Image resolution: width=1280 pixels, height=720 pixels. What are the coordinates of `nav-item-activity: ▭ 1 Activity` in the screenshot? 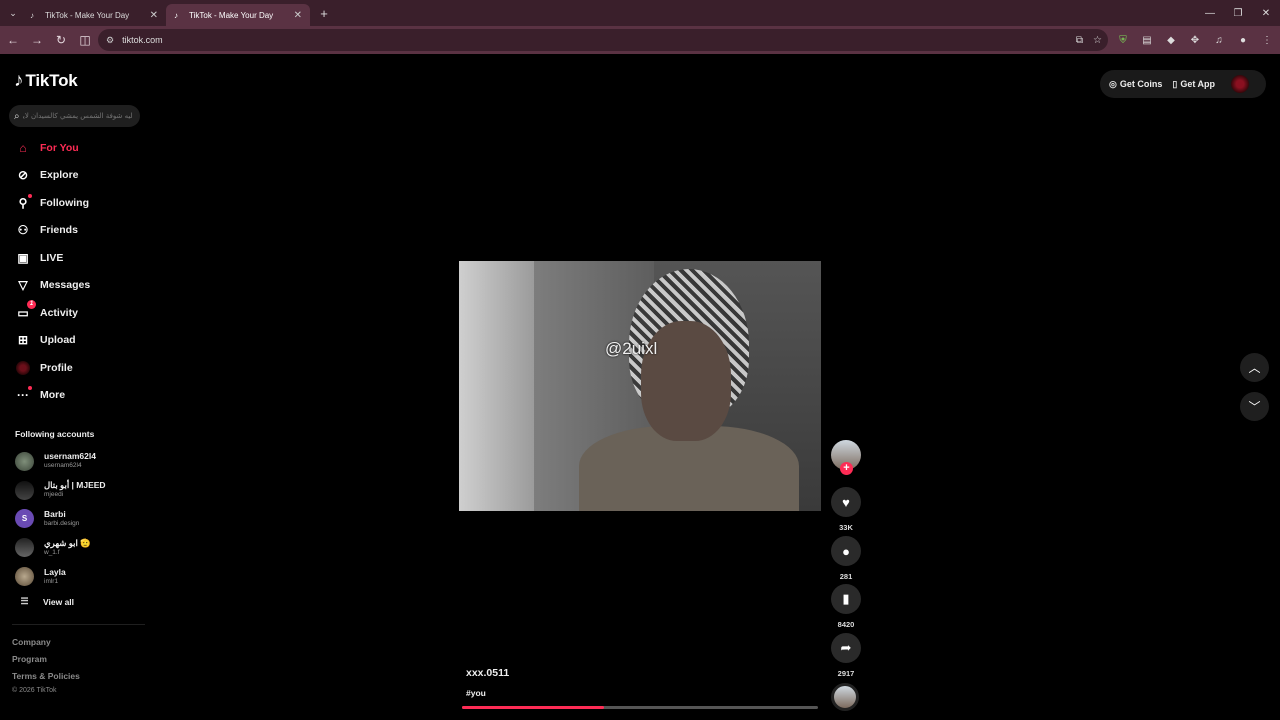 It's located at (75, 313).